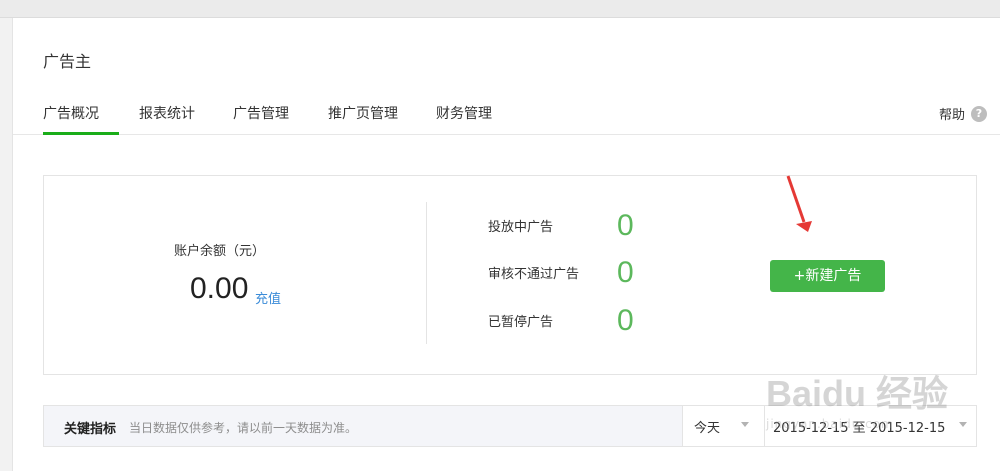  What do you see at coordinates (830, 424) in the screenshot?
I see `watermark-sub: jingyan.baidu.com` at bounding box center [830, 424].